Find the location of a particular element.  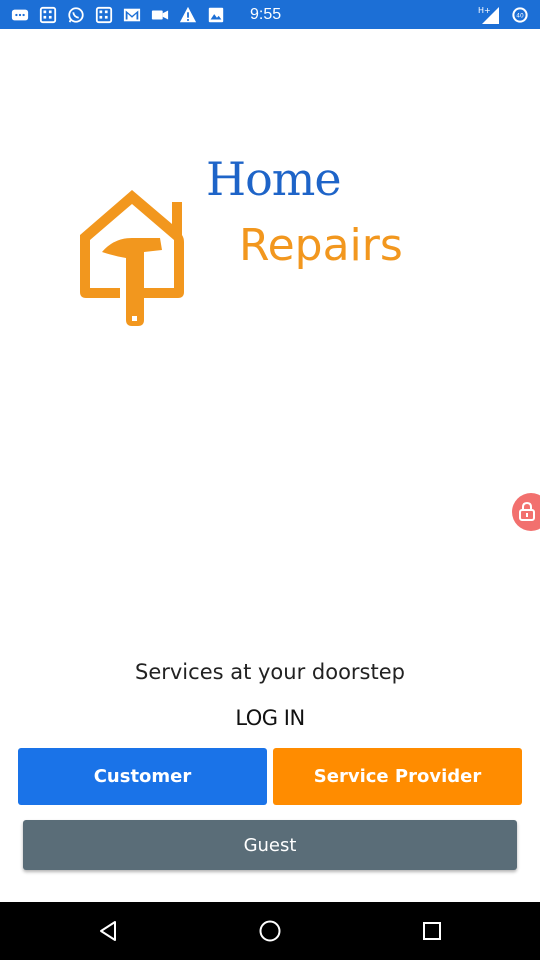

floating-lock-button is located at coordinates (526, 512).